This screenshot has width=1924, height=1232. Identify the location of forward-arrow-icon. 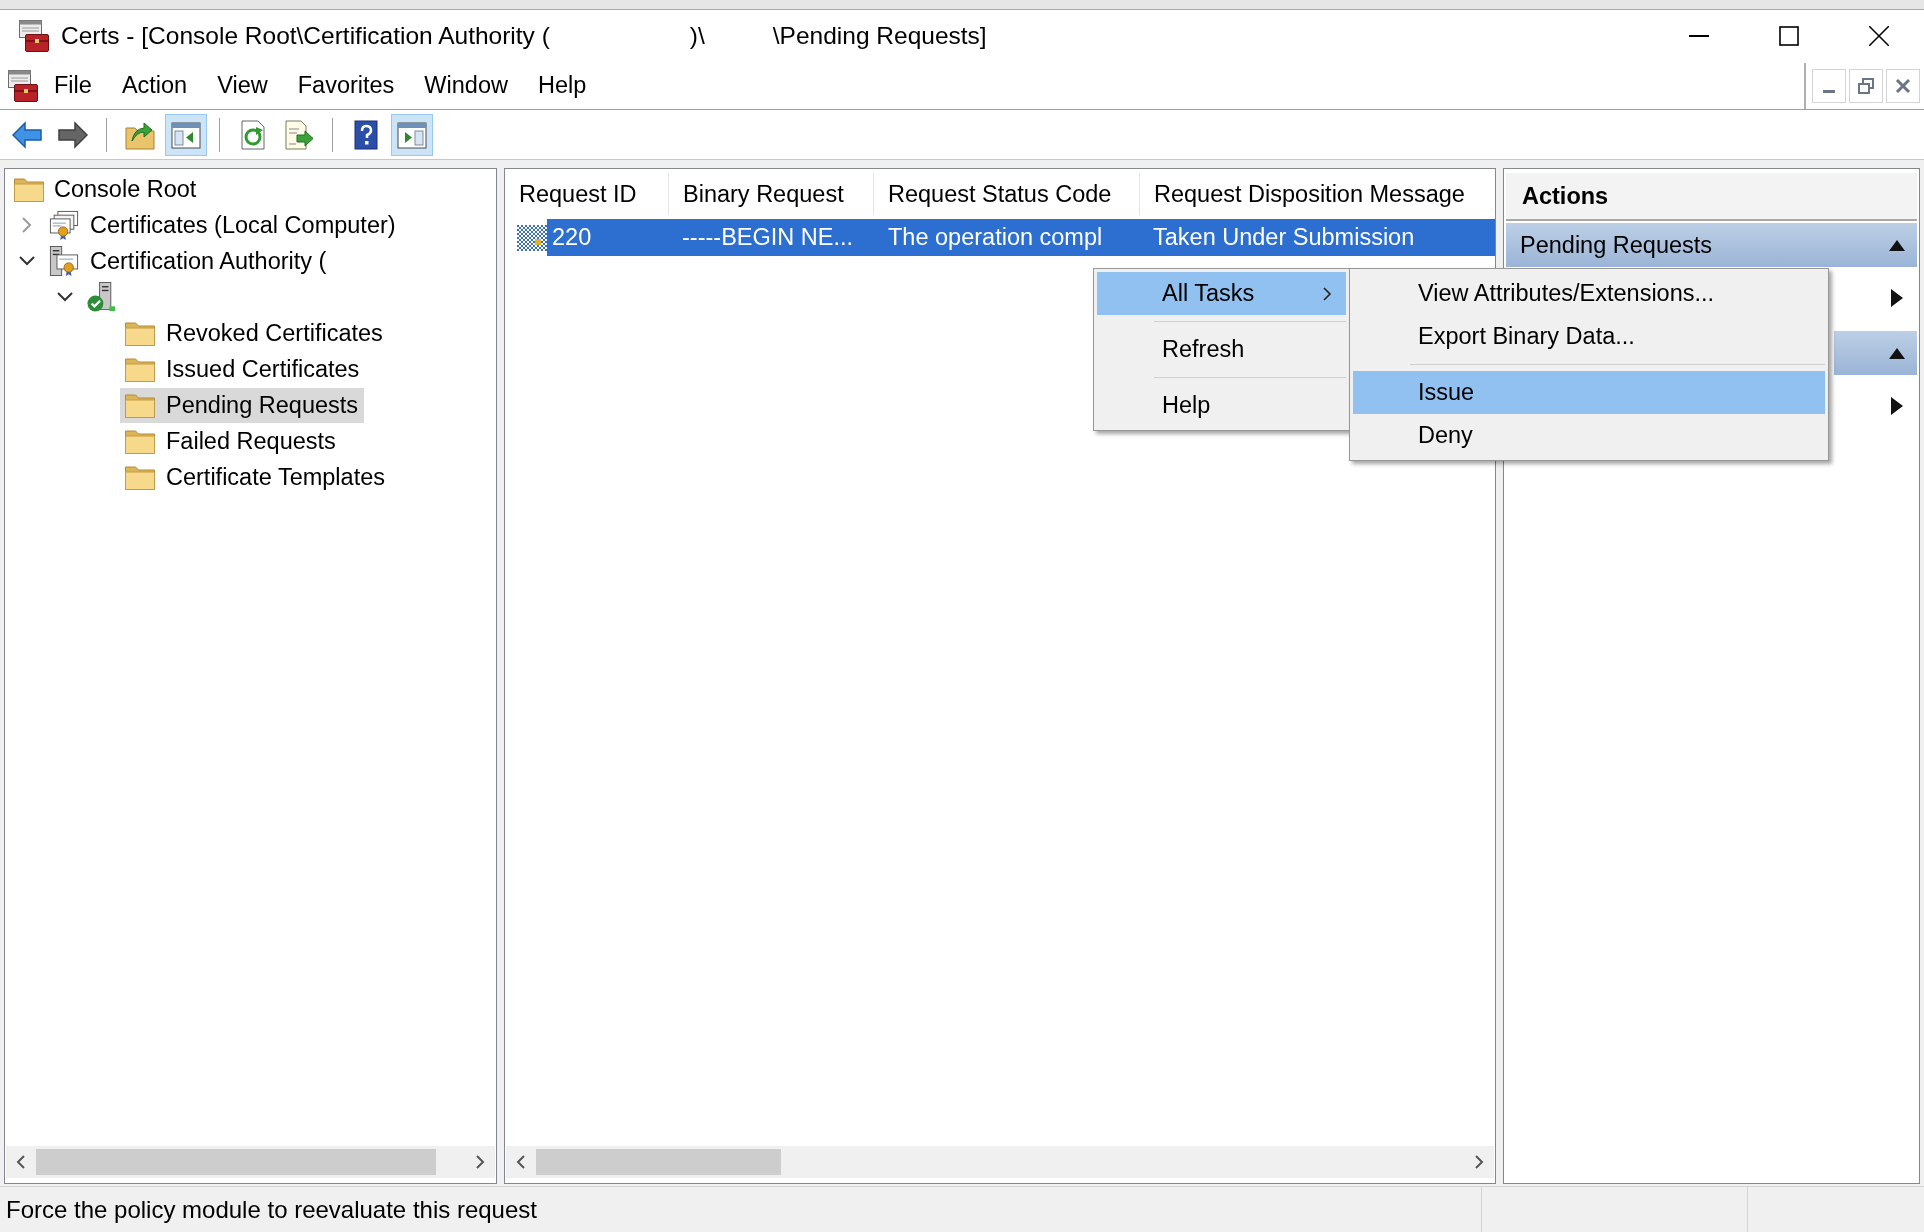
(73, 134).